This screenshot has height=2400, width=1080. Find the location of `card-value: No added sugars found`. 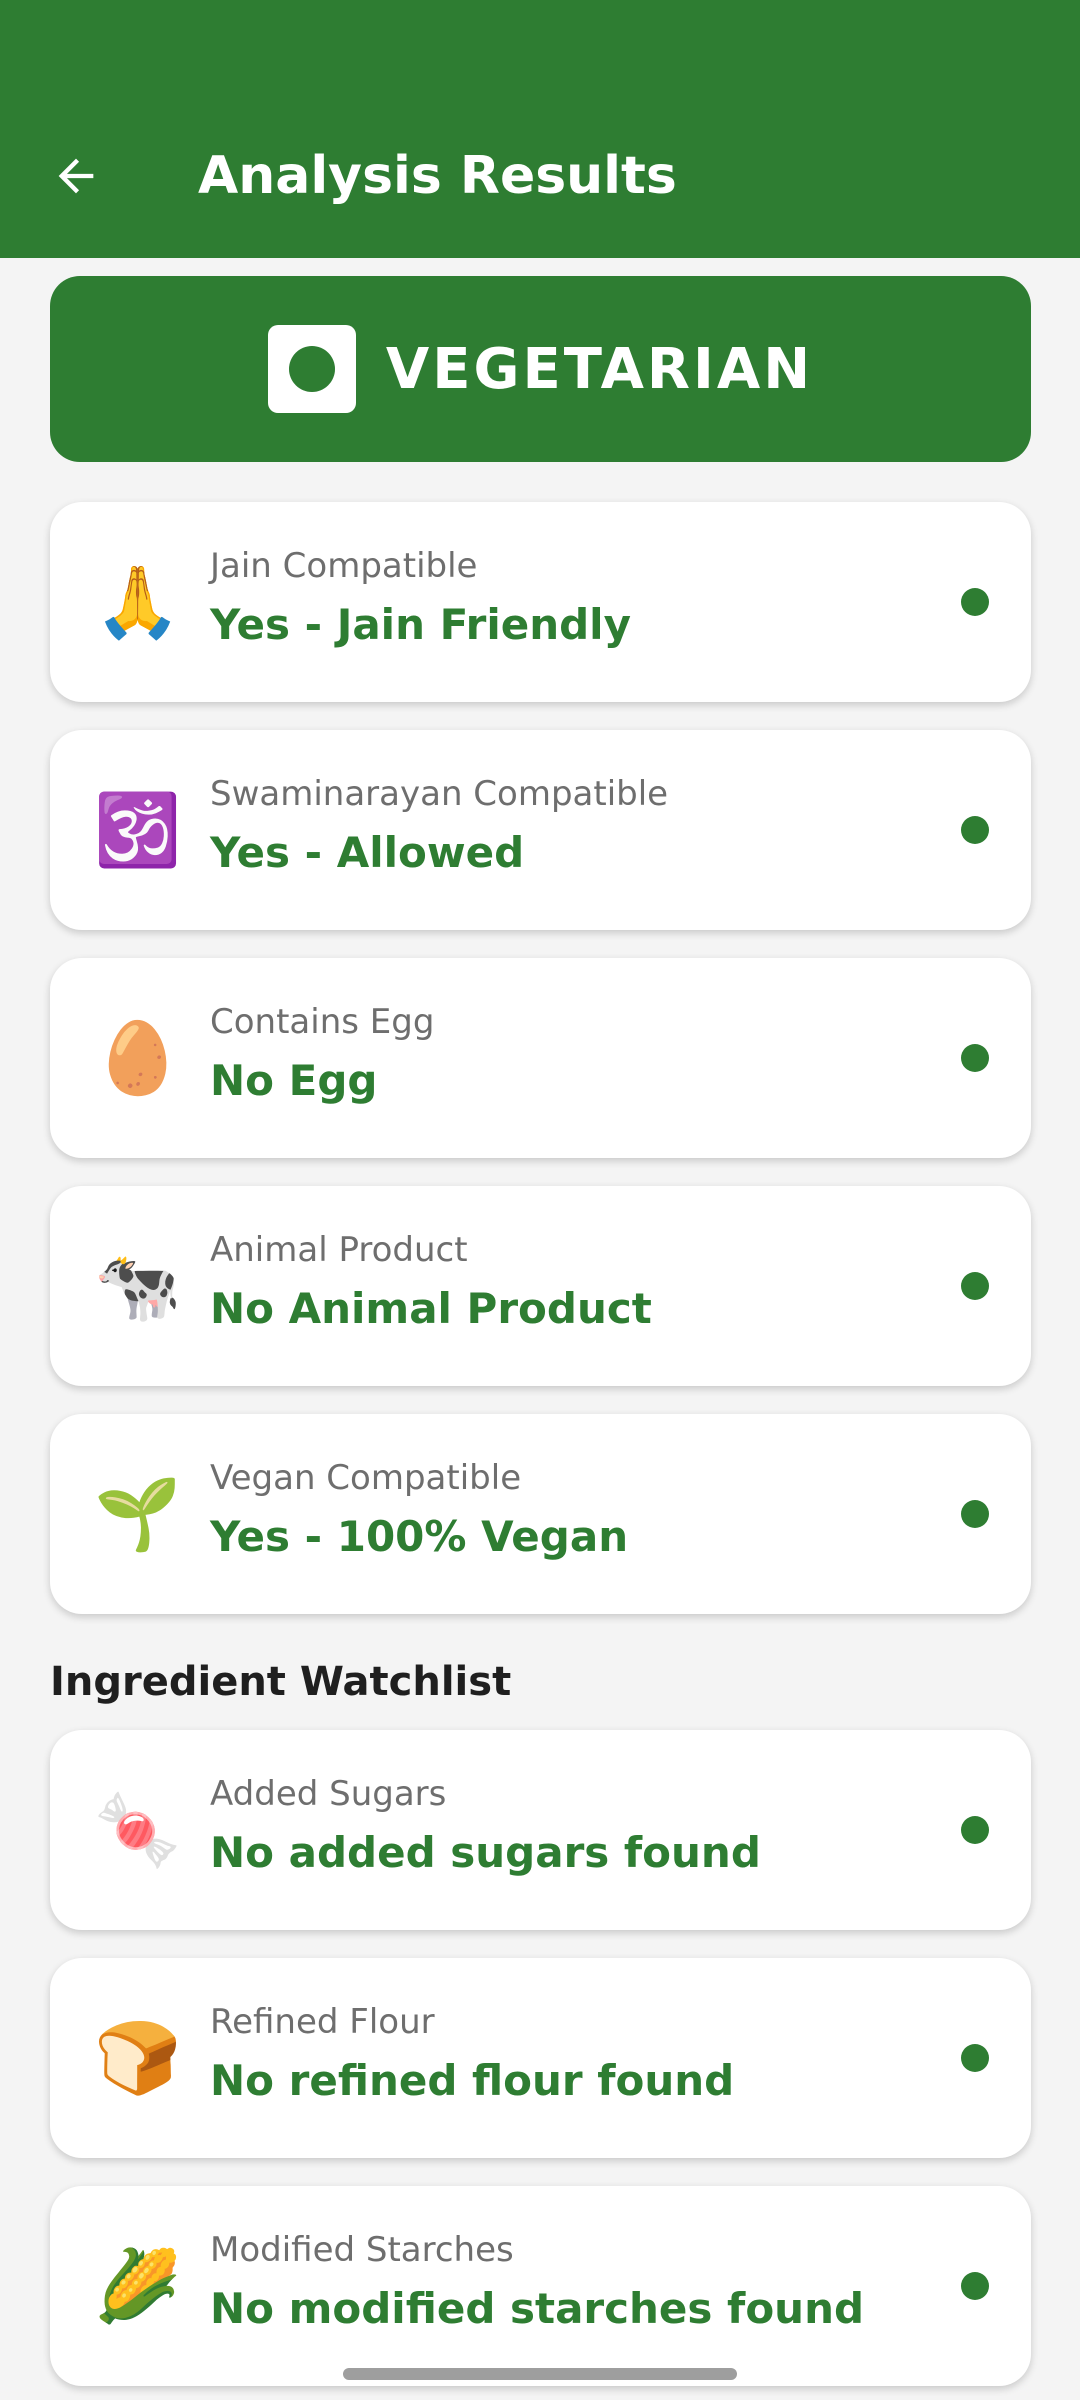

card-value: No added sugars found is located at coordinates (485, 1852).